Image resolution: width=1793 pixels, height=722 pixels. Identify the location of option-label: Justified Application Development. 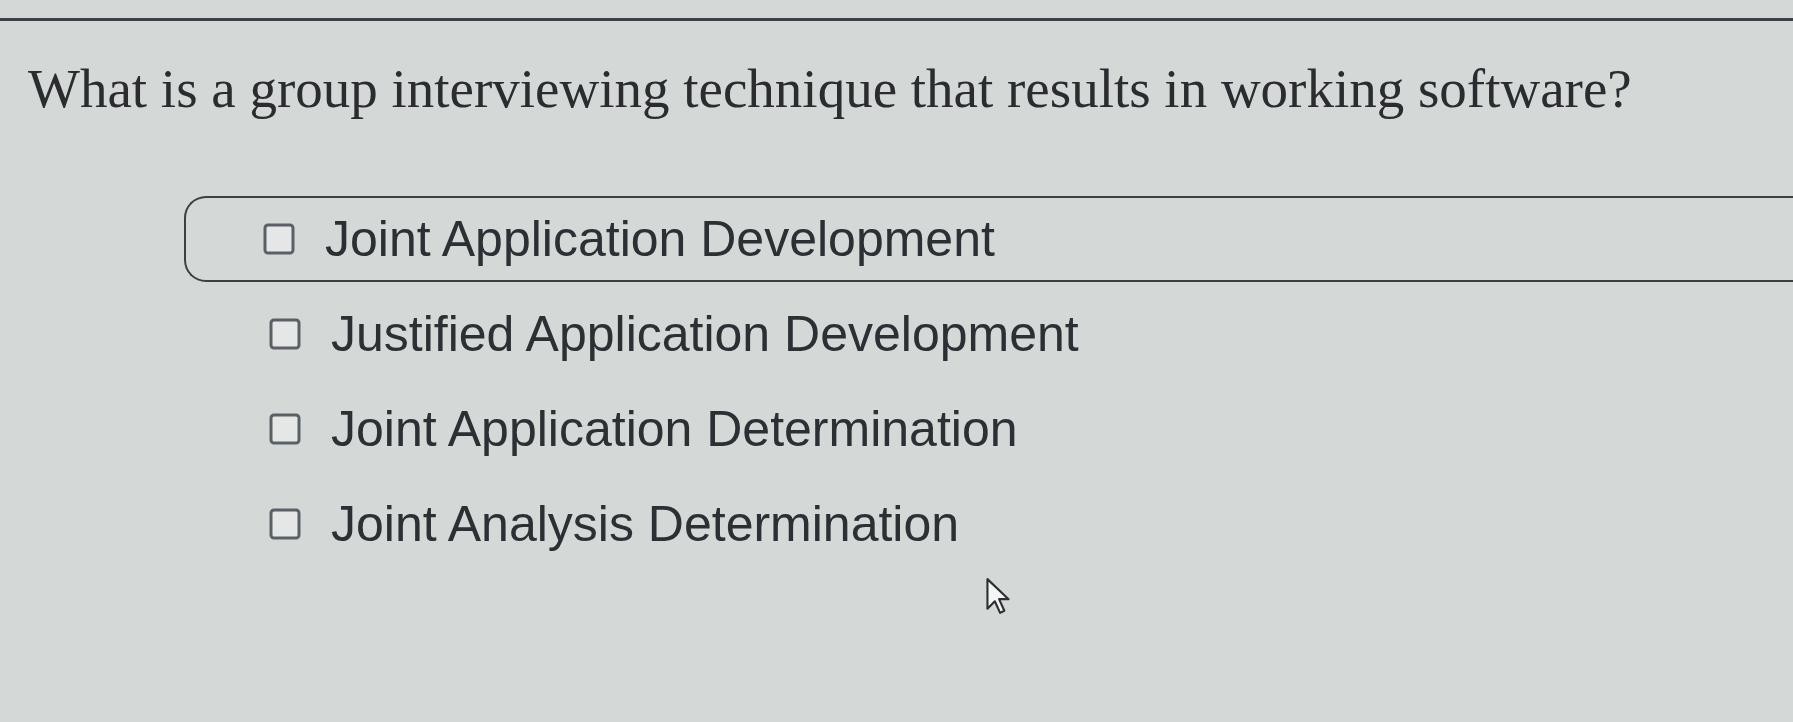
(705, 334).